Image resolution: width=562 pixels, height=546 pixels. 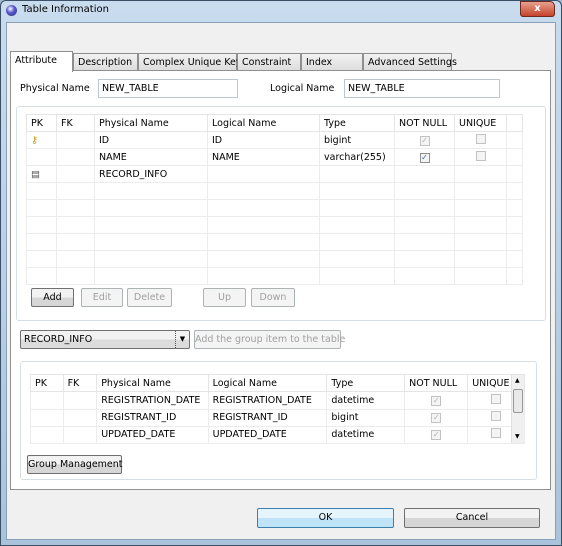 I want to click on tab-attribute: Attribute, so click(x=41, y=61).